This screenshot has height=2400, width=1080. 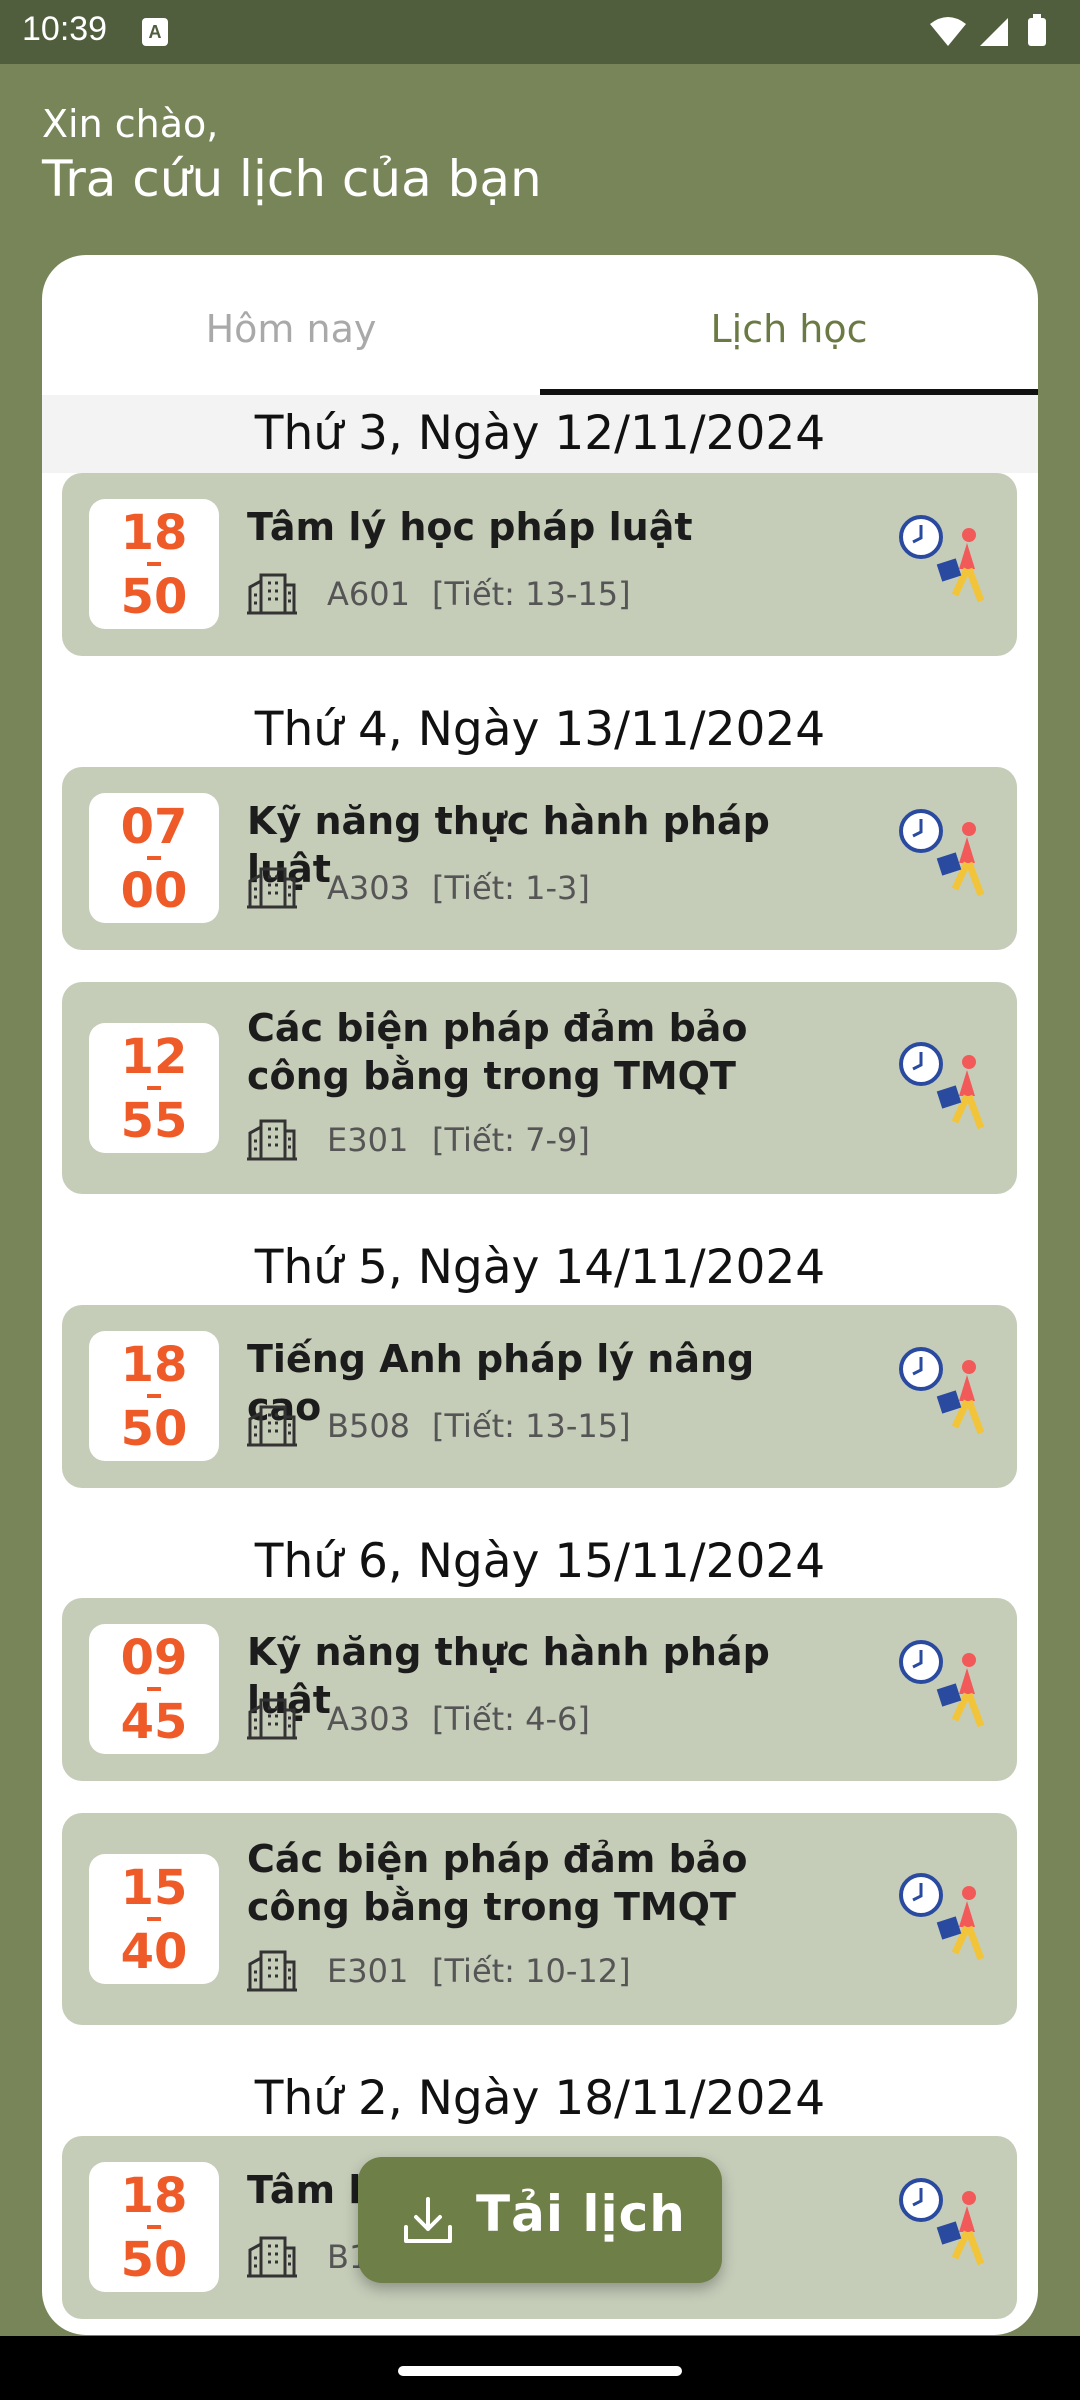 I want to click on start-minute: 00, so click(x=154, y=891).